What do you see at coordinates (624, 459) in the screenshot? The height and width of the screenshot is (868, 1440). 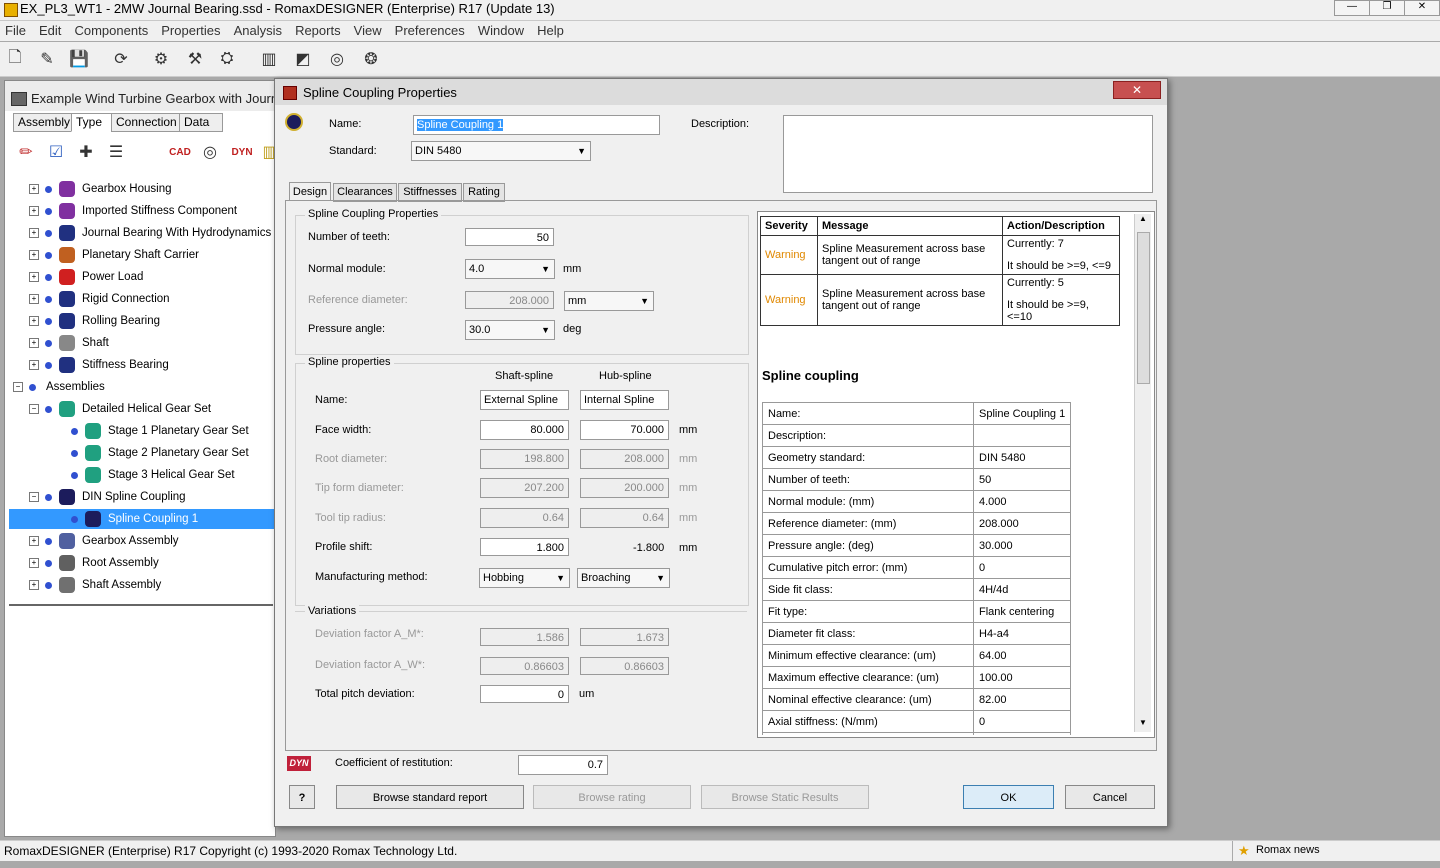 I see `spline-hub-input: 208.000` at bounding box center [624, 459].